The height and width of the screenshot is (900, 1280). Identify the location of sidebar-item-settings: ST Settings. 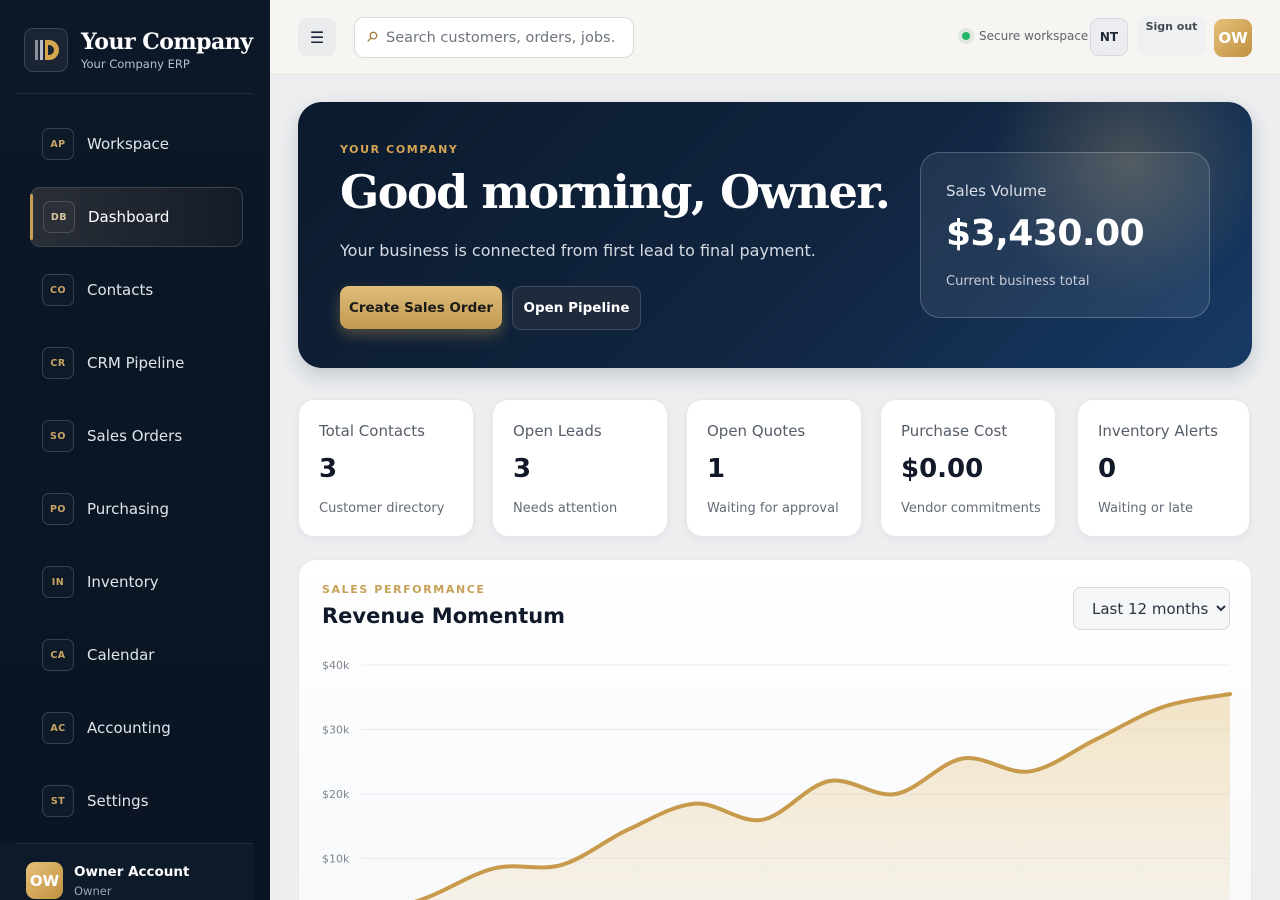
(136, 801).